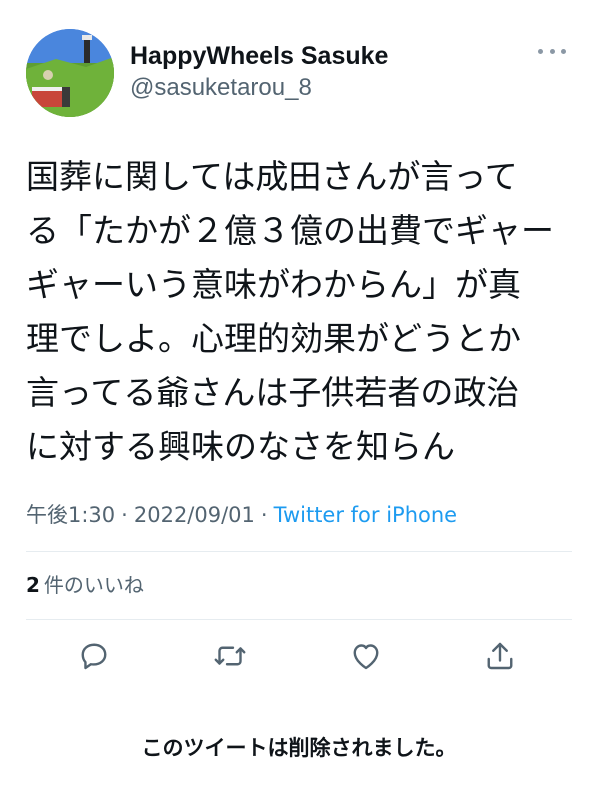  I want to click on tweet-header: HappyWheels Sasuke @sasuketarou_8, so click(299, 73).